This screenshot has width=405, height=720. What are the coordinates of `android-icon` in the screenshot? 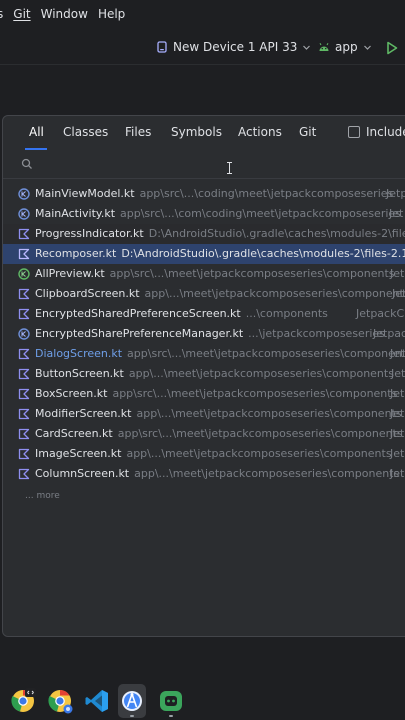 It's located at (324, 46).